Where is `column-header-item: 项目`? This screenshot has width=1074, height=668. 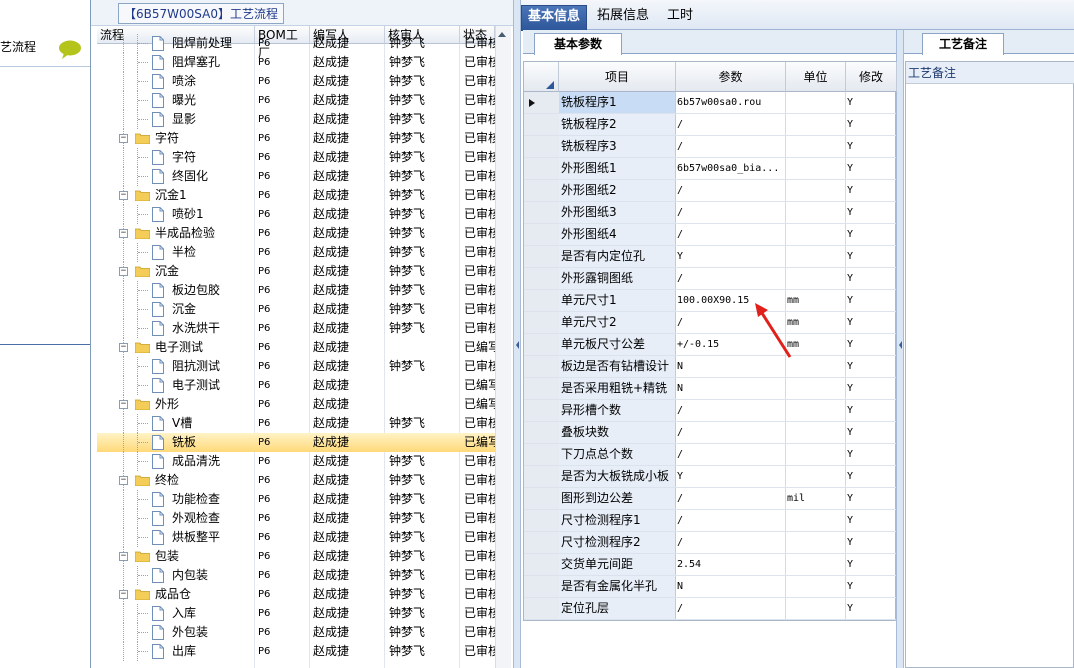 column-header-item: 项目 is located at coordinates (617, 77).